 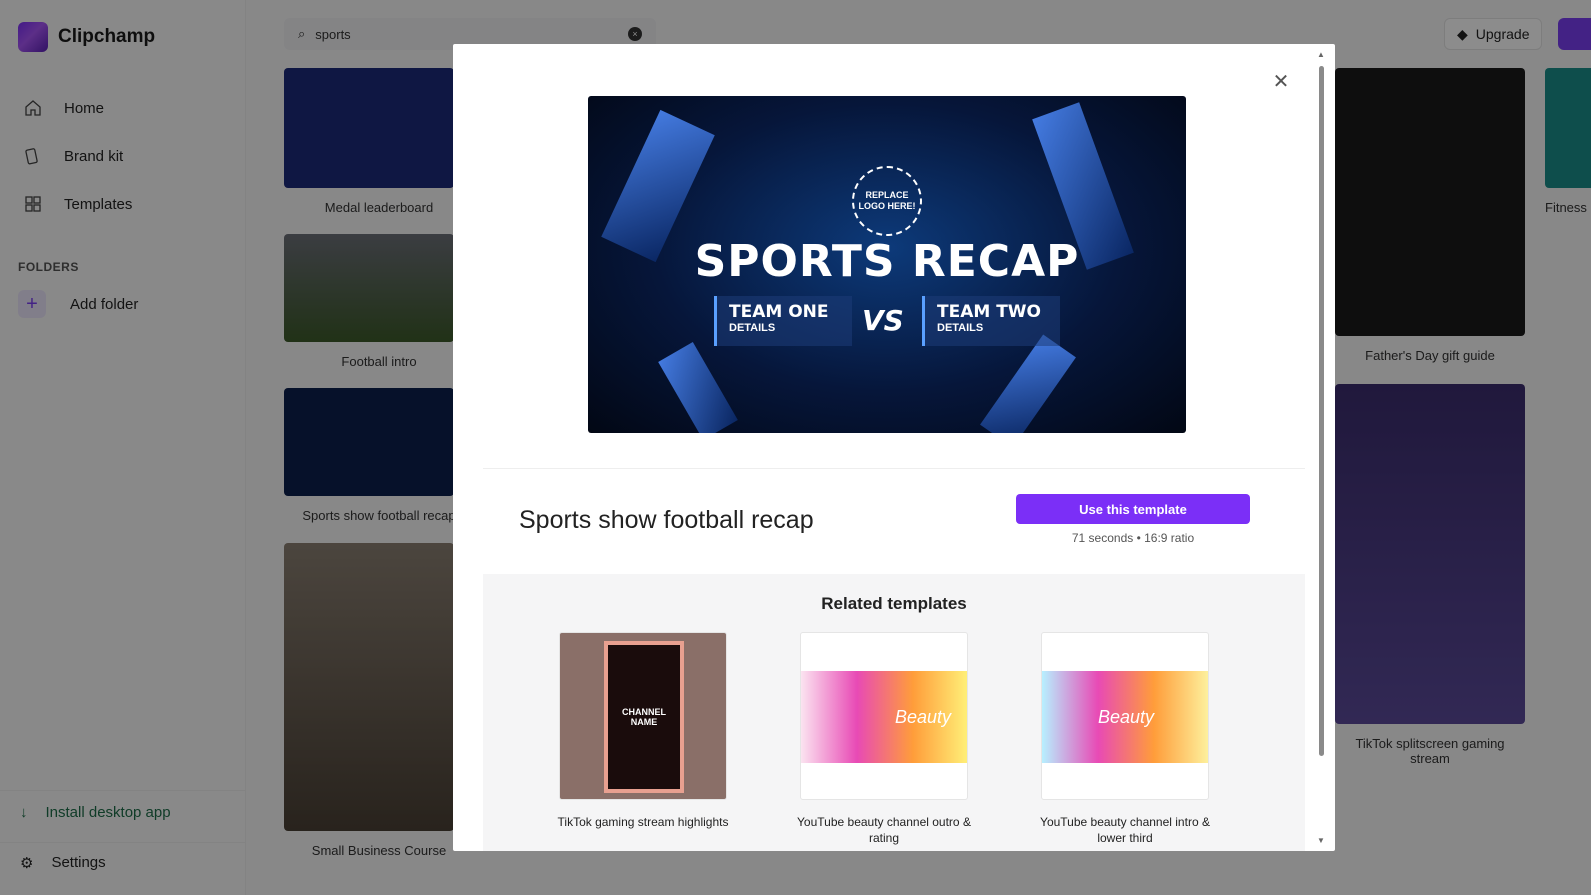 I want to click on logo-placeholder: REPLACE LOGO HERE!, so click(x=887, y=201).